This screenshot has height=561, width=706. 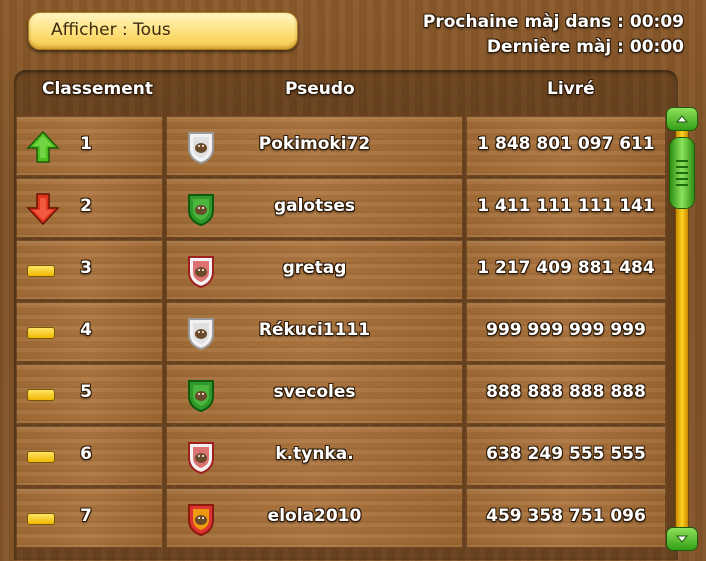 What do you see at coordinates (86, 206) in the screenshot?
I see `rank-number: 2` at bounding box center [86, 206].